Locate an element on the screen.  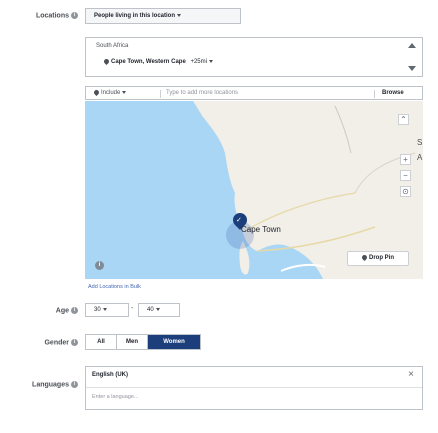
city-map-label: Cape Town is located at coordinates (261, 229).